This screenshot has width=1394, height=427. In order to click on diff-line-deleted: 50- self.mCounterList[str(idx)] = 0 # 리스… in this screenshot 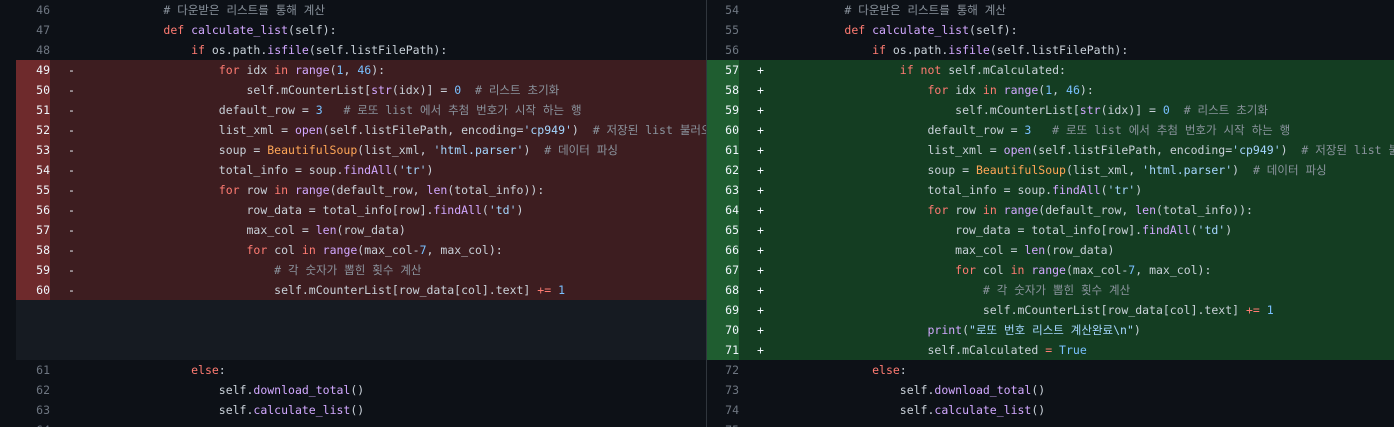, I will do `click(361, 90)`.